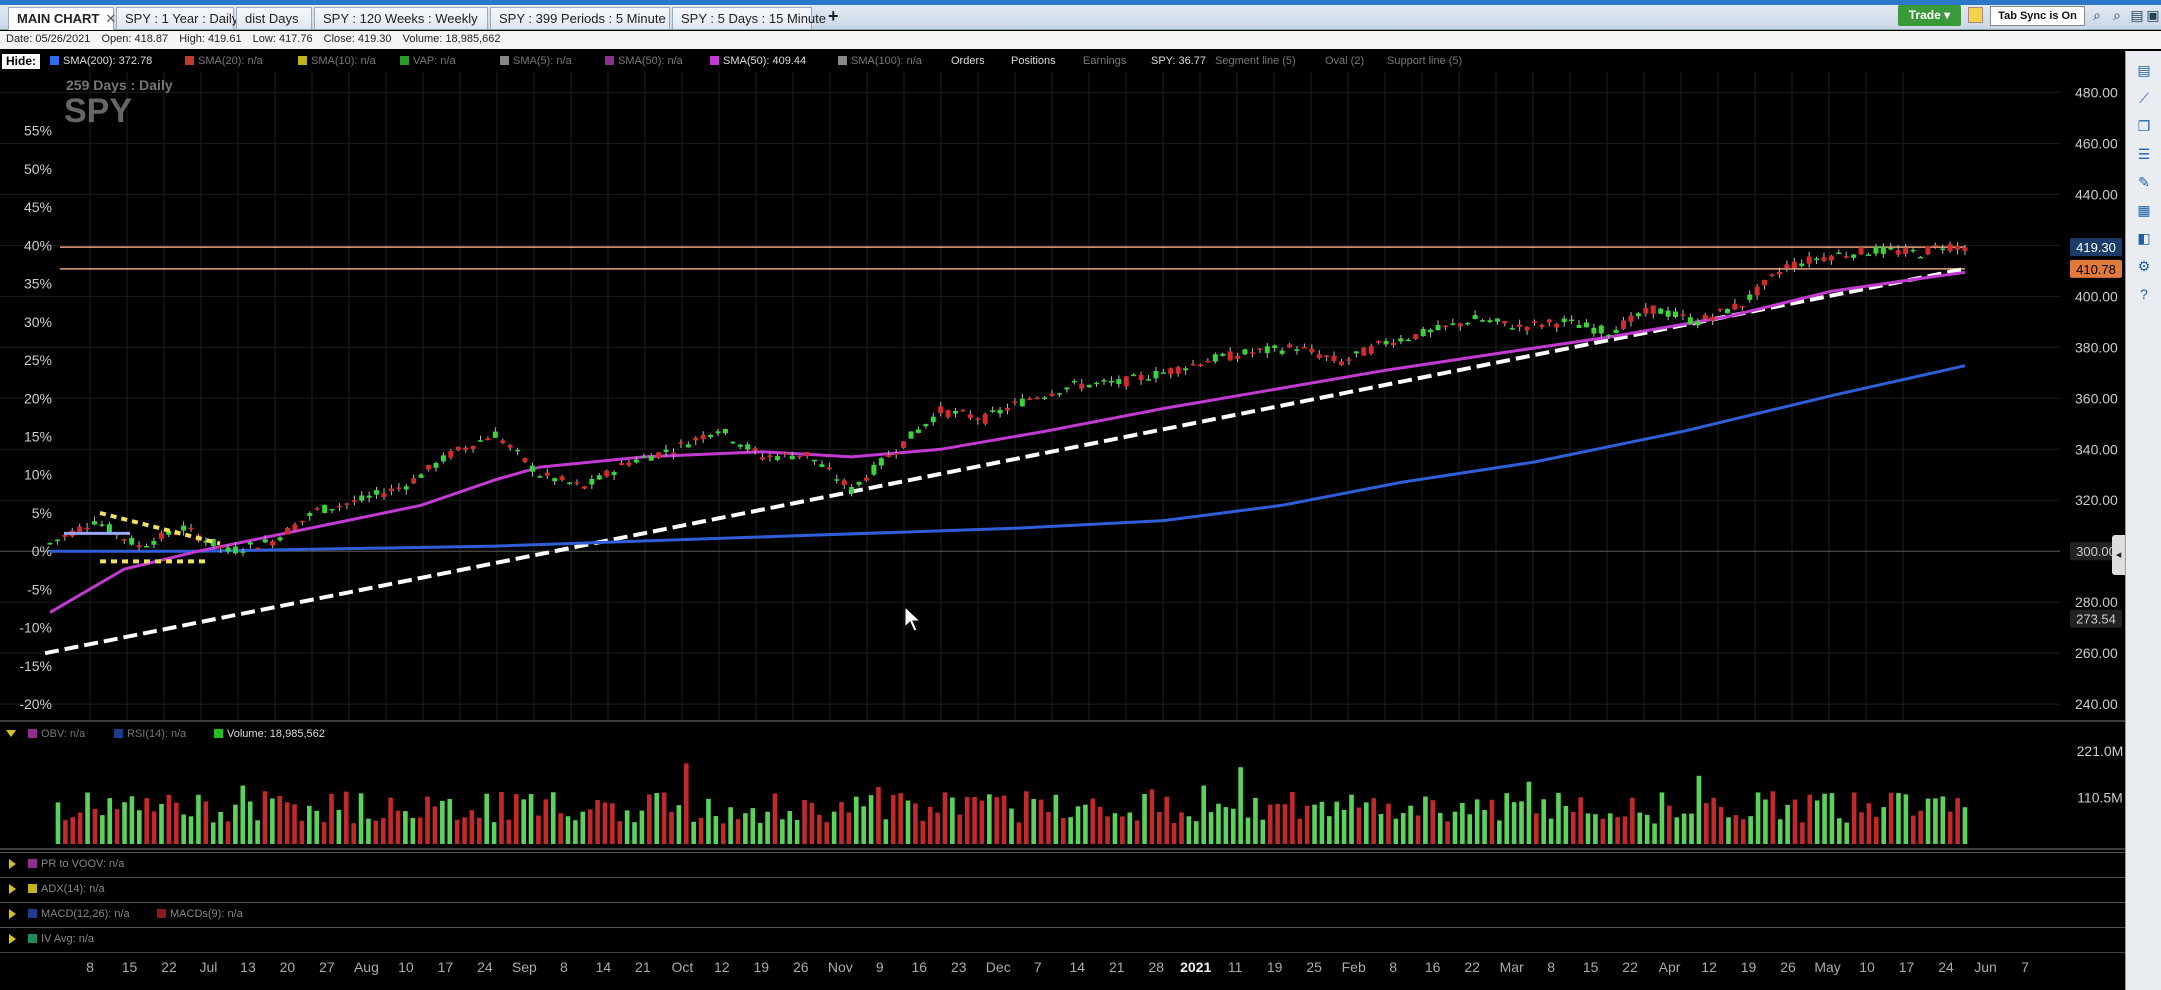  I want to click on legend-extra-4: Segment line (5), so click(1255, 61).